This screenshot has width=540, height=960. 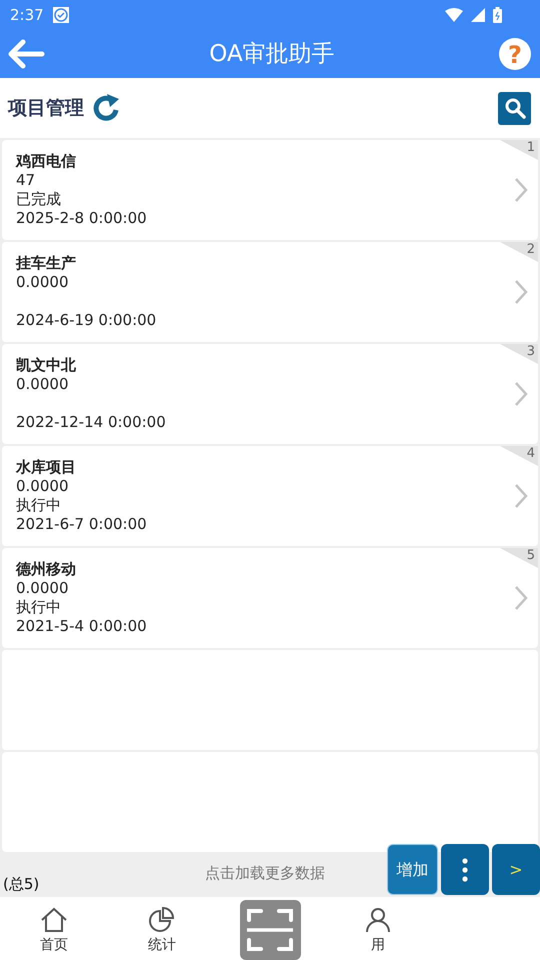 I want to click on project-date: 2025-2-8 0:00:00, so click(x=82, y=218).